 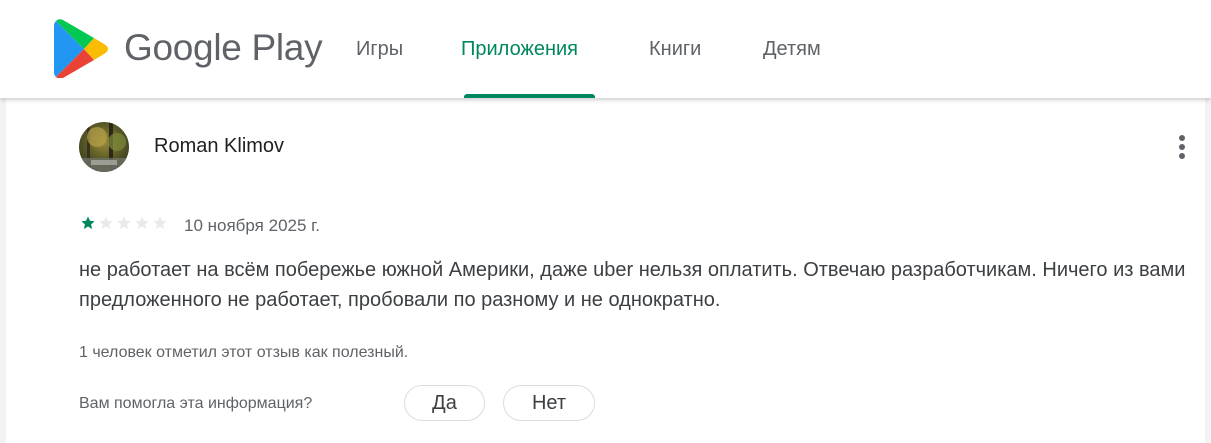 I want to click on helpful-question: Вам помогла эта информация?, so click(x=196, y=403).